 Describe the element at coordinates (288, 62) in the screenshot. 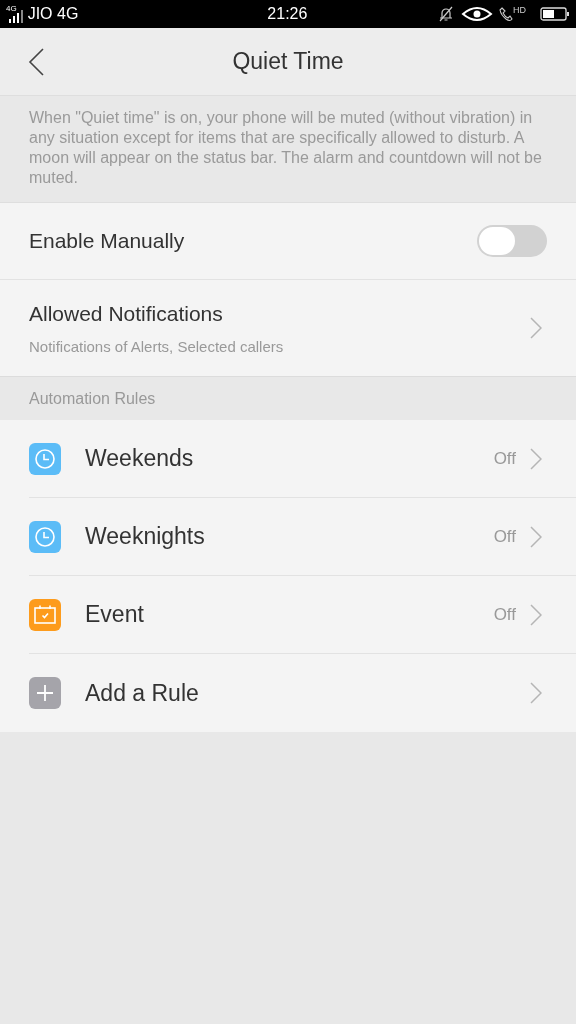

I see `page-title: Quiet Time` at that location.